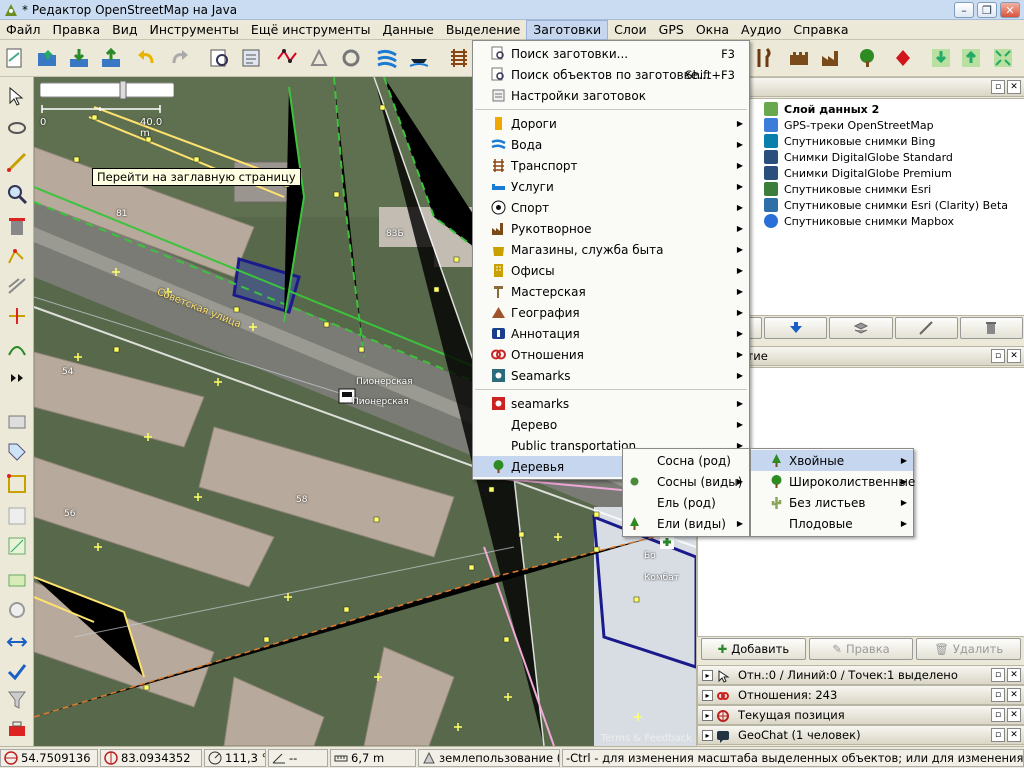  Describe the element at coordinates (47, 58) in the screenshot. I see `open-icon` at that location.